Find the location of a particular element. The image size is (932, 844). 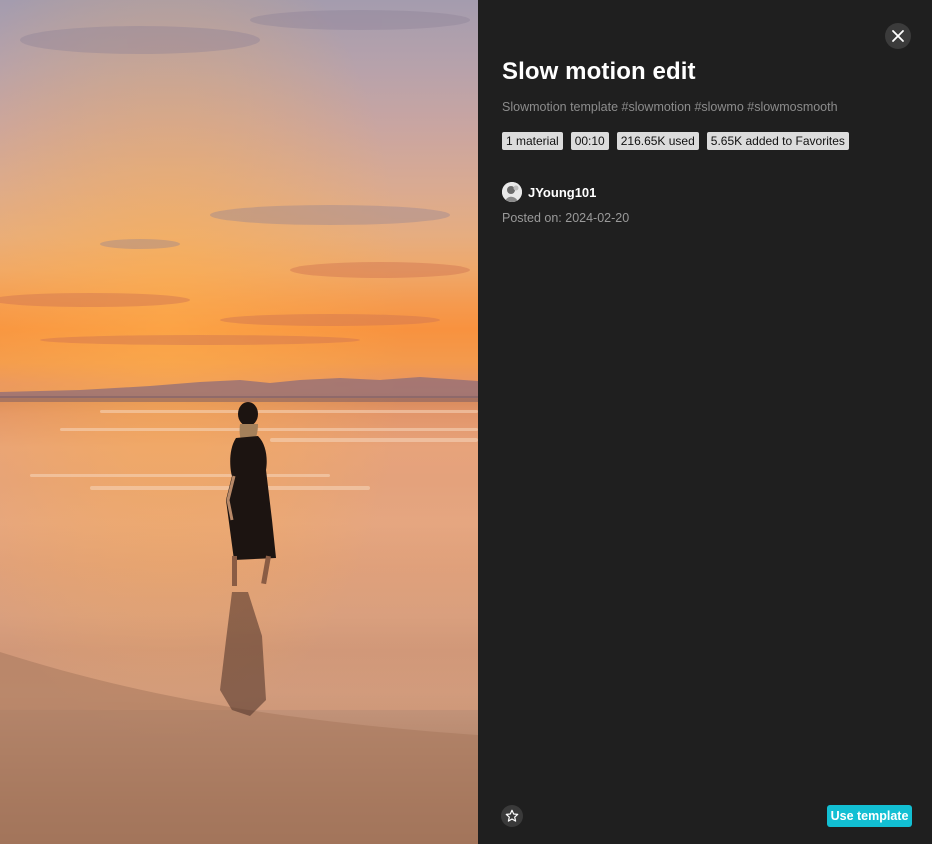

use-template-button: Use template is located at coordinates (869, 816).